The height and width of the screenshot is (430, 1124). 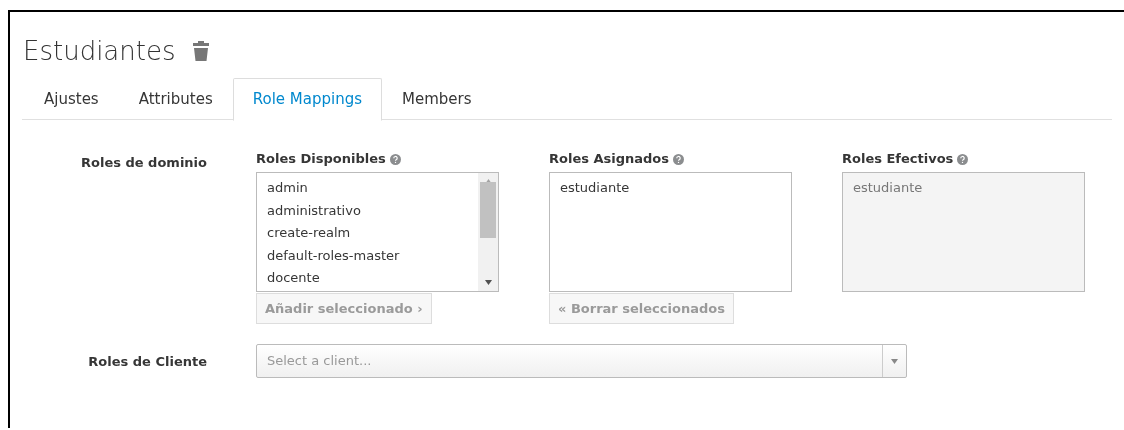 I want to click on list-option: default-roles-master, so click(x=372, y=255).